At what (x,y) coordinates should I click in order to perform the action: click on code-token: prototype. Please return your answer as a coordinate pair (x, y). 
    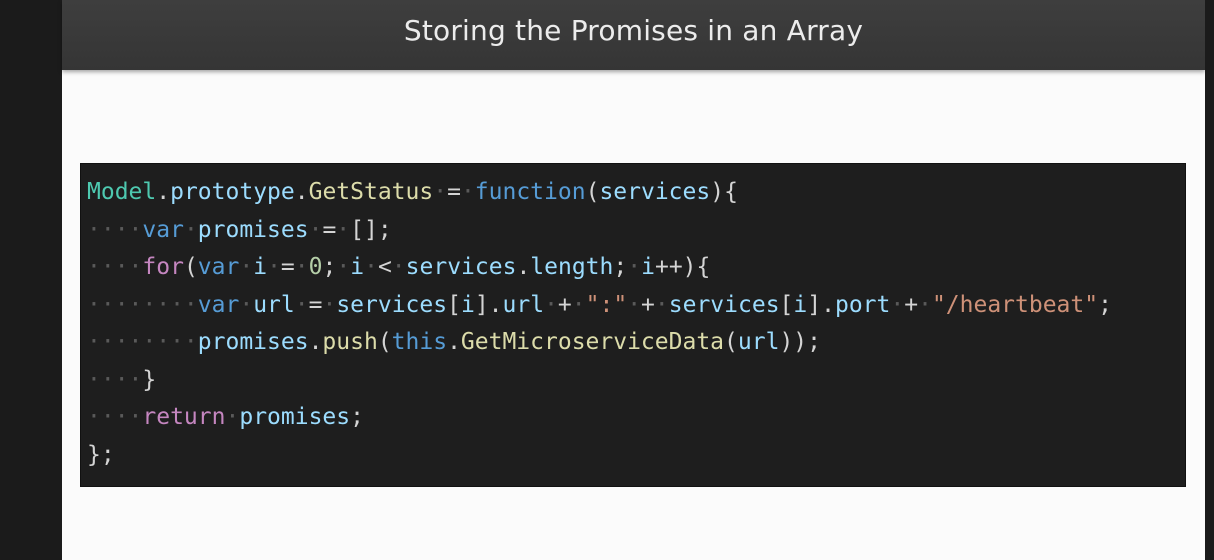
    Looking at the image, I should click on (232, 192).